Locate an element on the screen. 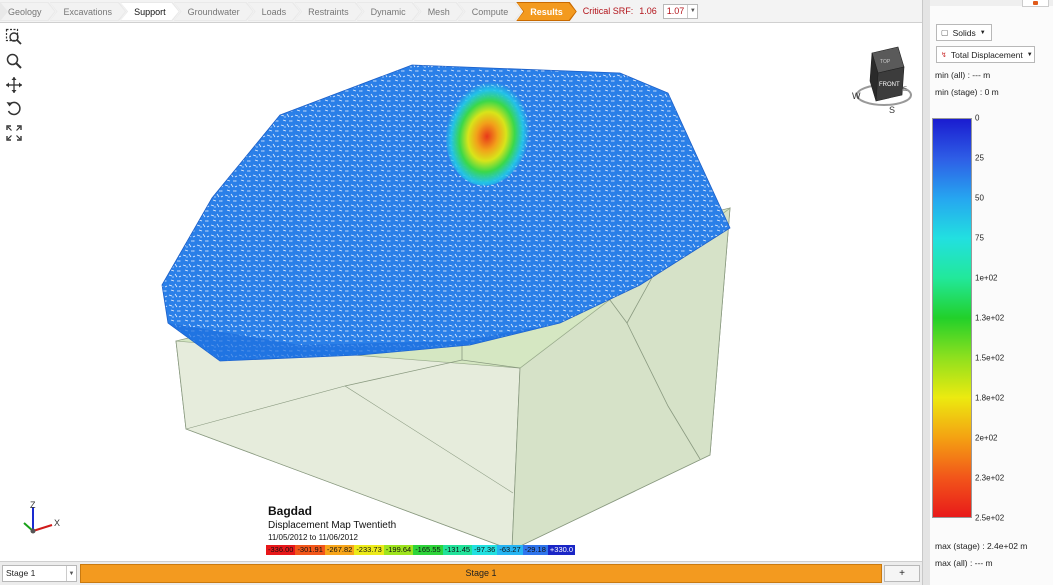 The width and height of the screenshot is (1053, 585). tab-loads: Loads is located at coordinates (274, 11).